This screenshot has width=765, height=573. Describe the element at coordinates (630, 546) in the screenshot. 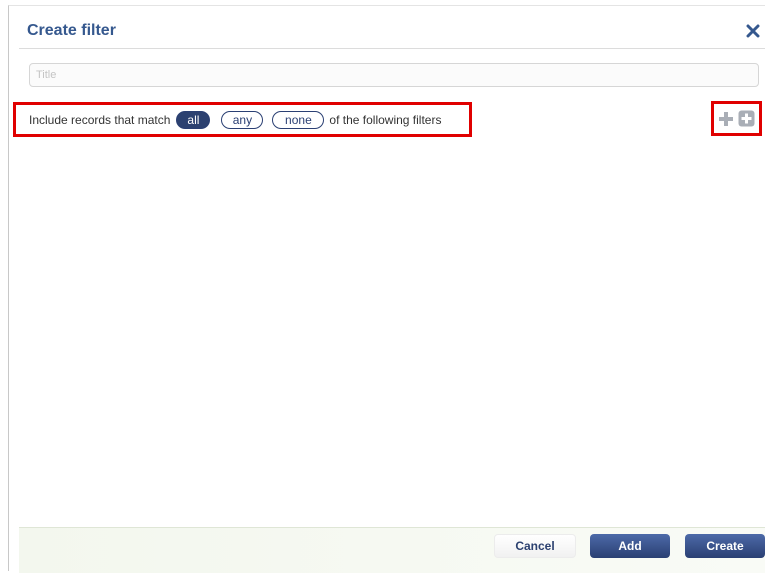

I see `add-button: Add` at that location.